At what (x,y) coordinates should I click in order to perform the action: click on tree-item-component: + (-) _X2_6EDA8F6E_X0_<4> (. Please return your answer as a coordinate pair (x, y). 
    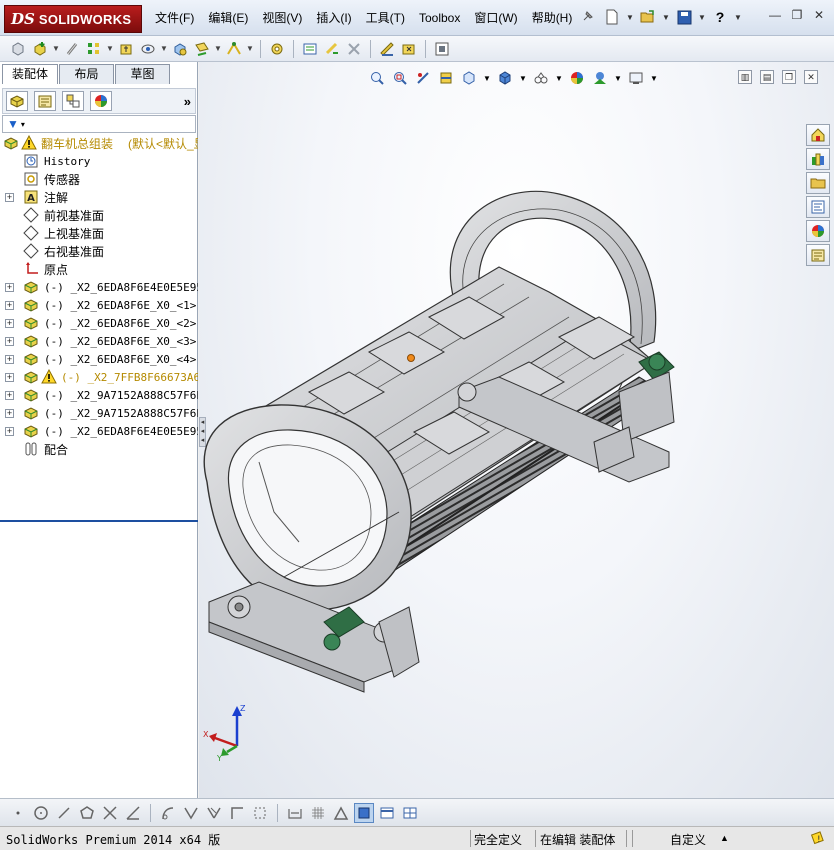
    Looking at the image, I should click on (99, 359).